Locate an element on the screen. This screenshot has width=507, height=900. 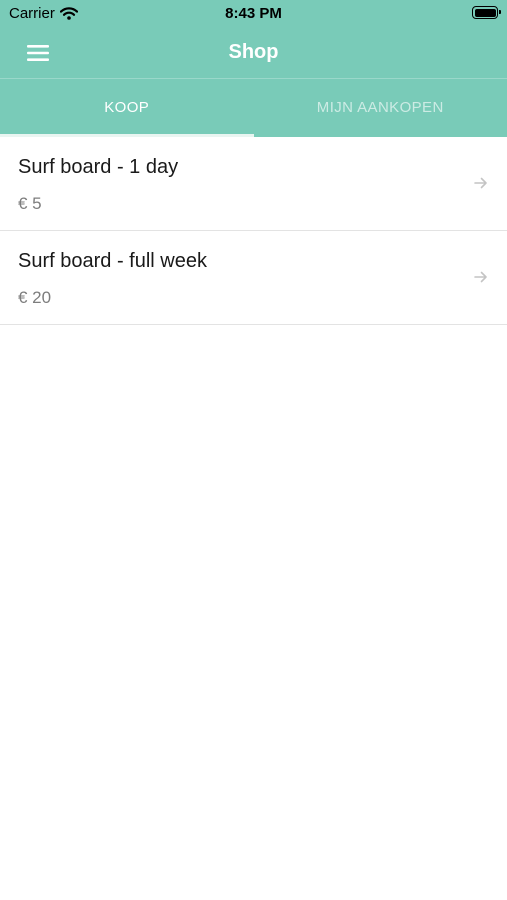
list-item: Surf board - full week € 20 is located at coordinates (253, 278).